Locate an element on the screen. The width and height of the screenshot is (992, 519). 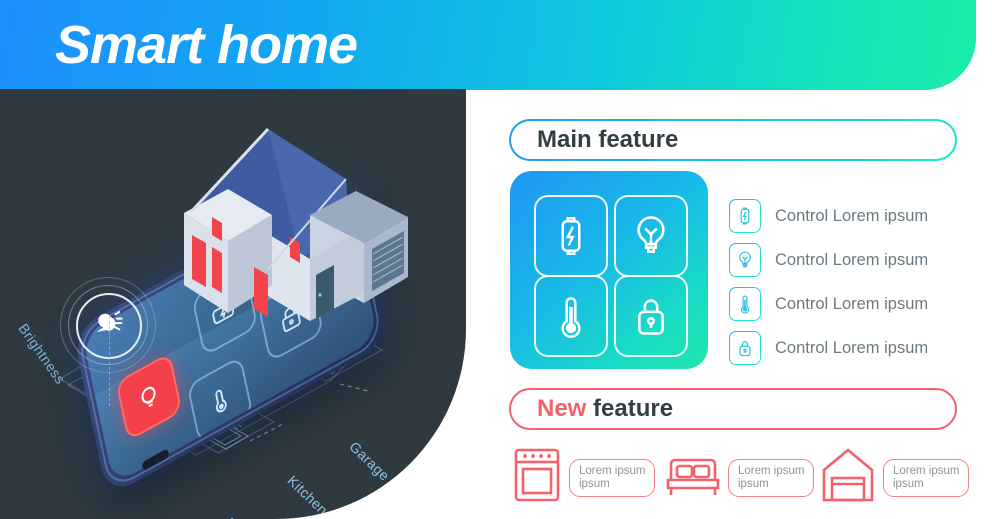
feature-tile-lock is located at coordinates (651, 316).